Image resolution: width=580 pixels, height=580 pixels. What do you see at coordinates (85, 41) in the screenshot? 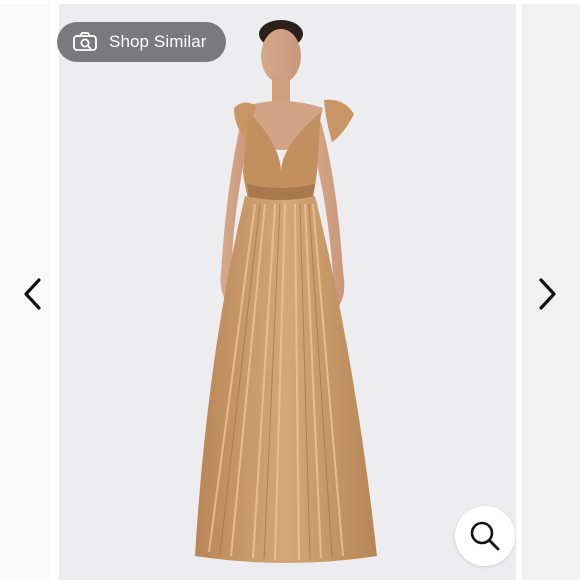
I see `camera-search-icon` at bounding box center [85, 41].